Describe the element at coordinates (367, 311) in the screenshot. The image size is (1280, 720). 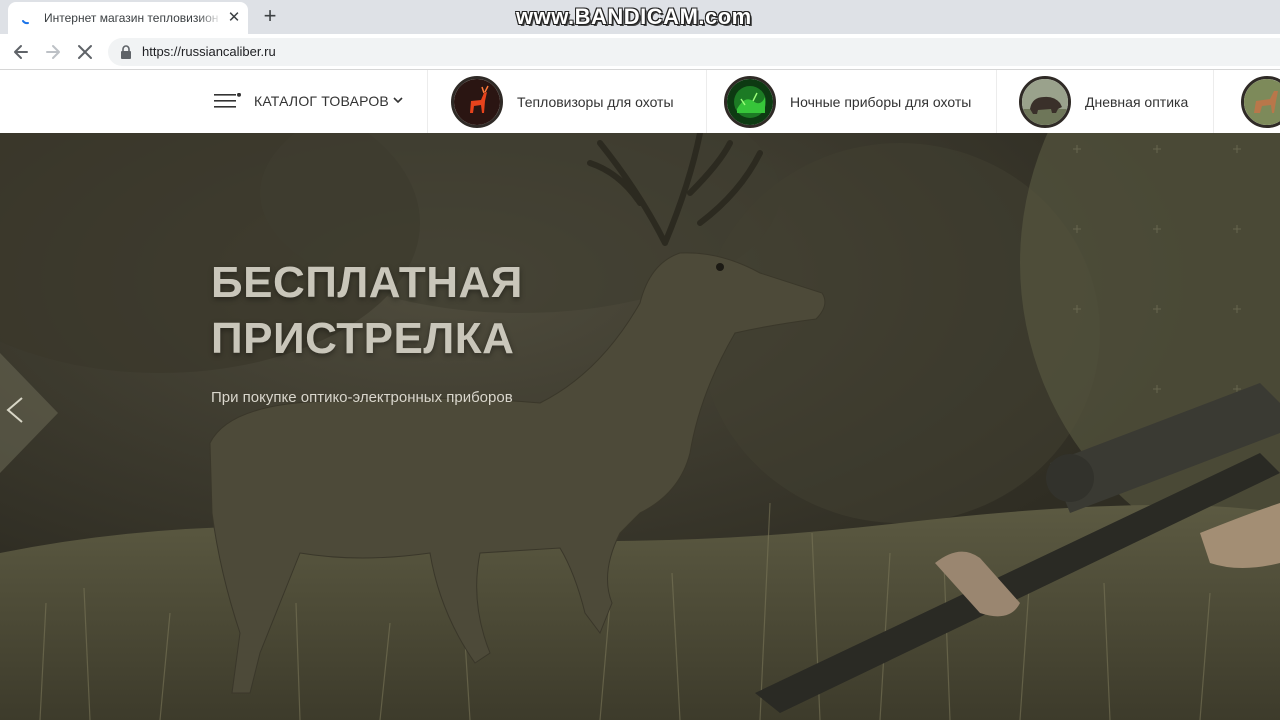
I see `hero-title: БЕСПЛАТНАЯ ПРИСТРЕЛКА` at that location.